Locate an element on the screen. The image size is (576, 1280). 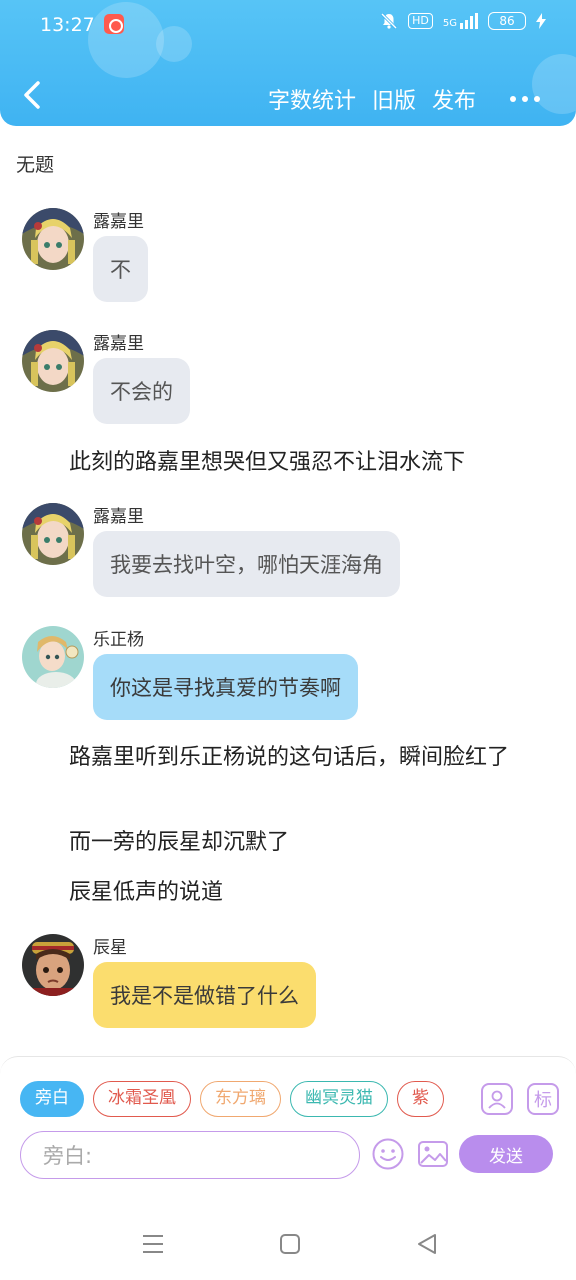
menu-icon is located at coordinates (153, 1244).